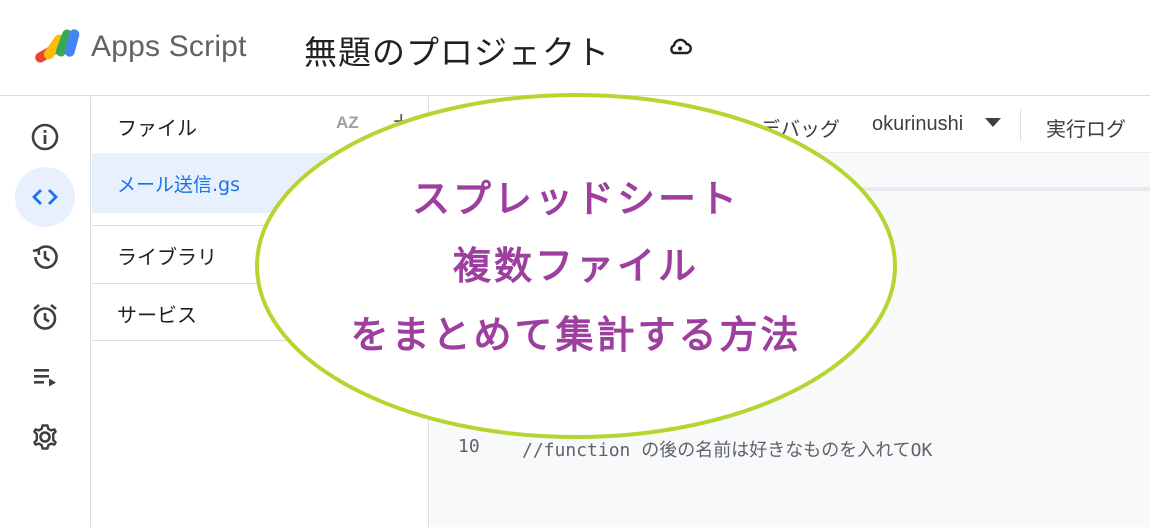  Describe the element at coordinates (169, 47) in the screenshot. I see `app-title: Apps Script` at that location.